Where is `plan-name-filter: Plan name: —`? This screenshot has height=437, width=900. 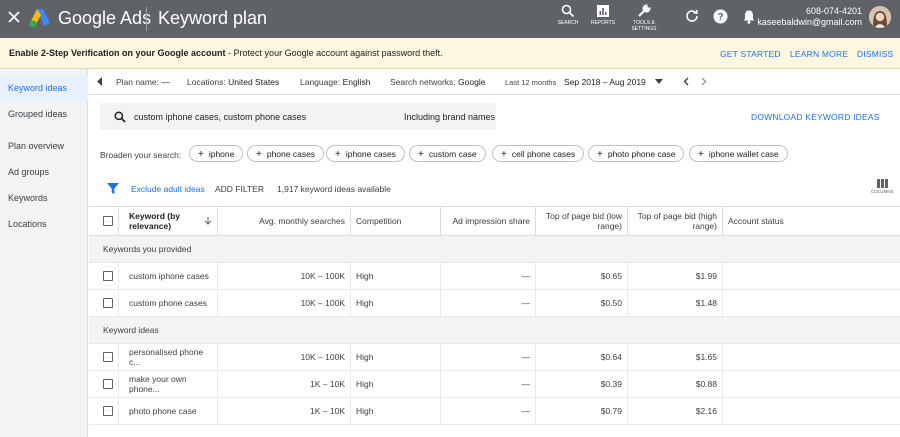 plan-name-filter: Plan name: — is located at coordinates (143, 82).